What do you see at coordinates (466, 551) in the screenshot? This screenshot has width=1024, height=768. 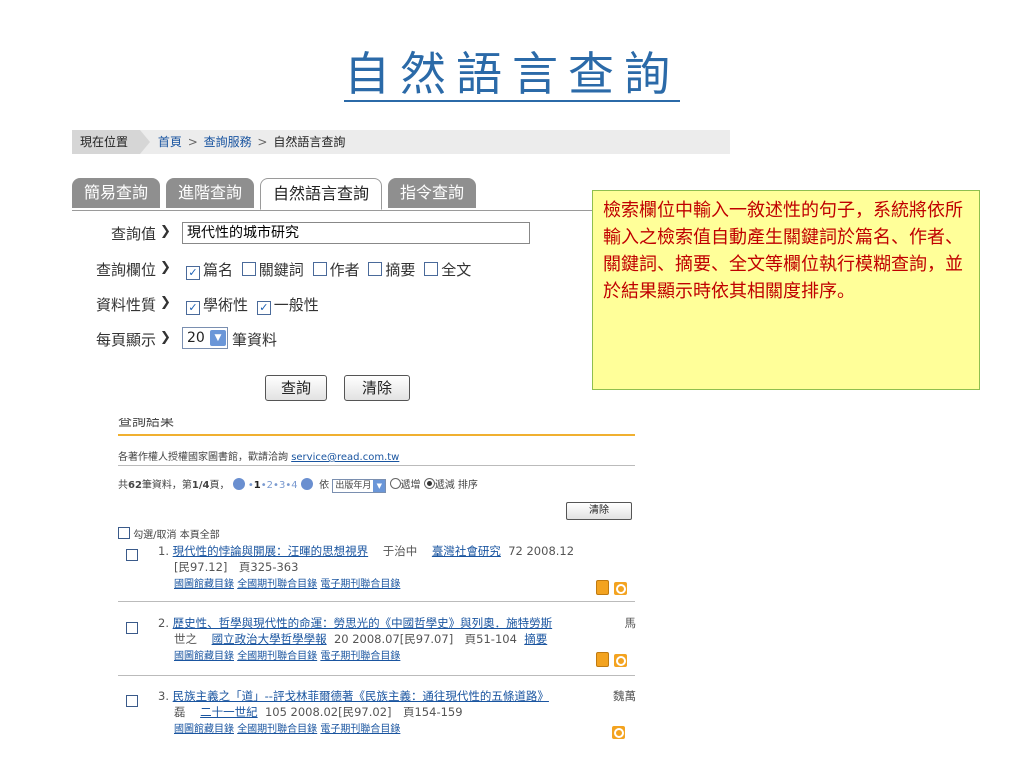 I see `result-journal-1: 臺灣社會研究` at bounding box center [466, 551].